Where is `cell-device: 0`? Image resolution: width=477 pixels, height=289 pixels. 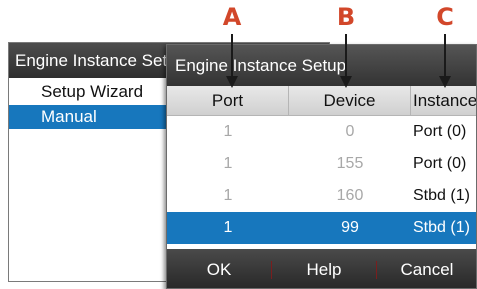
cell-device: 0 is located at coordinates (350, 131).